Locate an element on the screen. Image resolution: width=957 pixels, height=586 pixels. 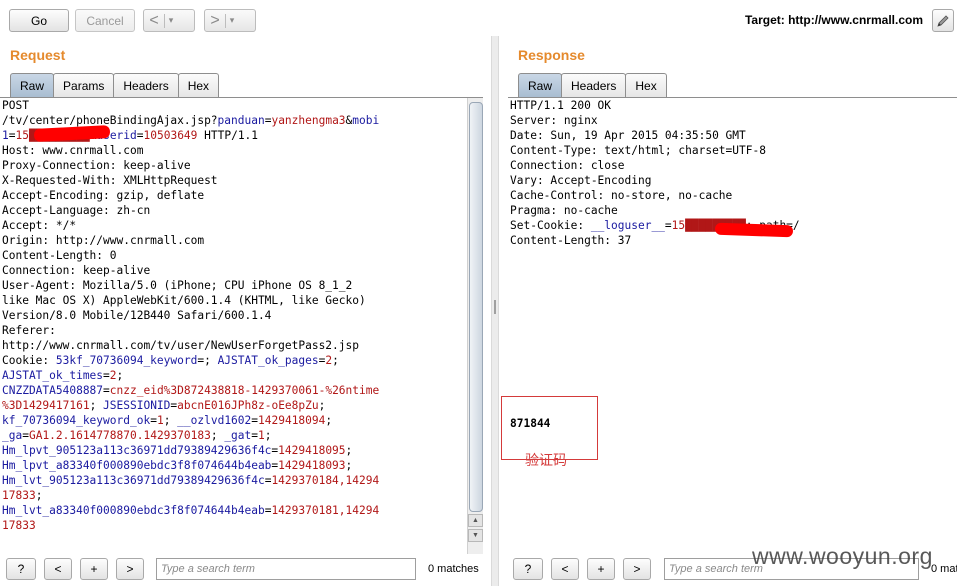
param-name: AJSTAT_ok_pages is located at coordinates (268, 360).